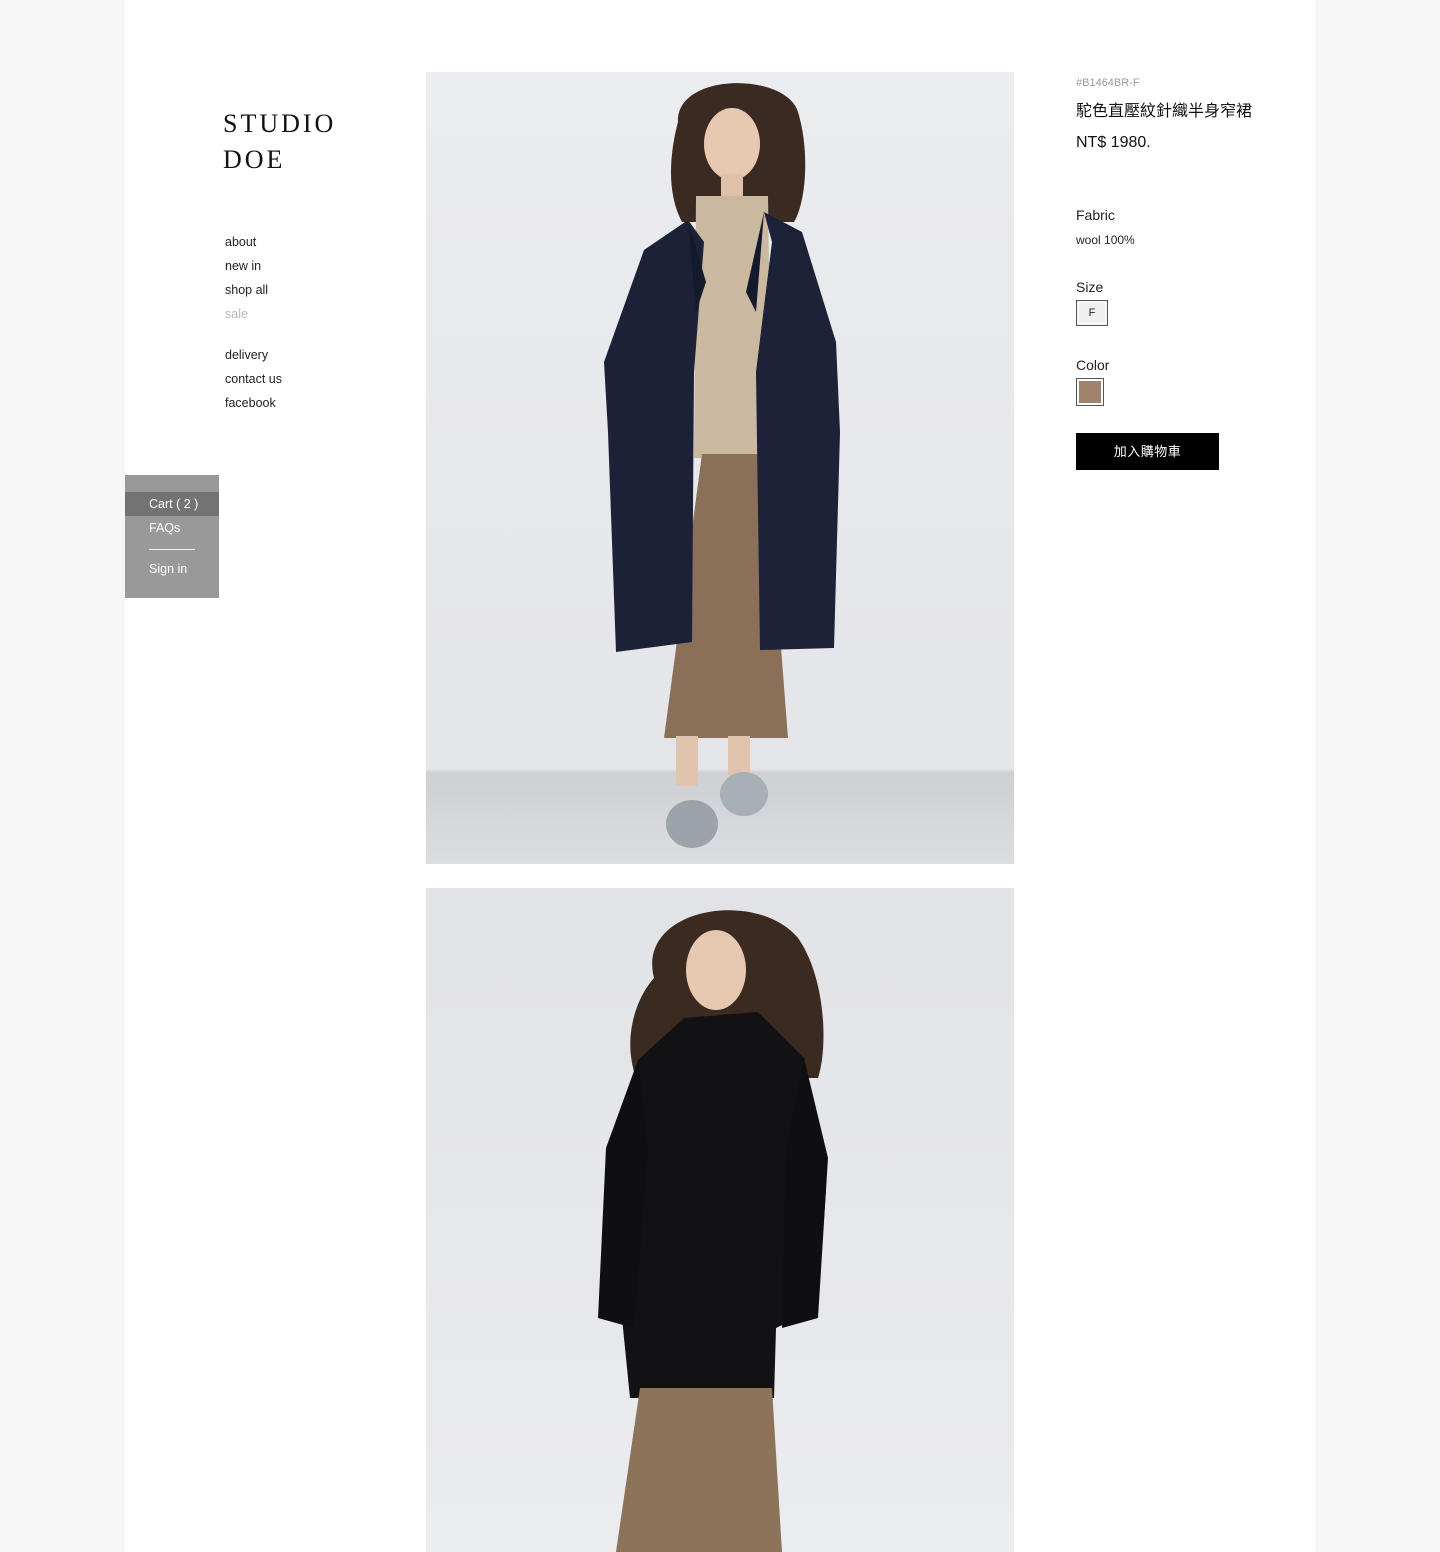  What do you see at coordinates (172, 536) in the screenshot?
I see `account-panel: Cart ( 2 ) FAQs Sign in` at bounding box center [172, 536].